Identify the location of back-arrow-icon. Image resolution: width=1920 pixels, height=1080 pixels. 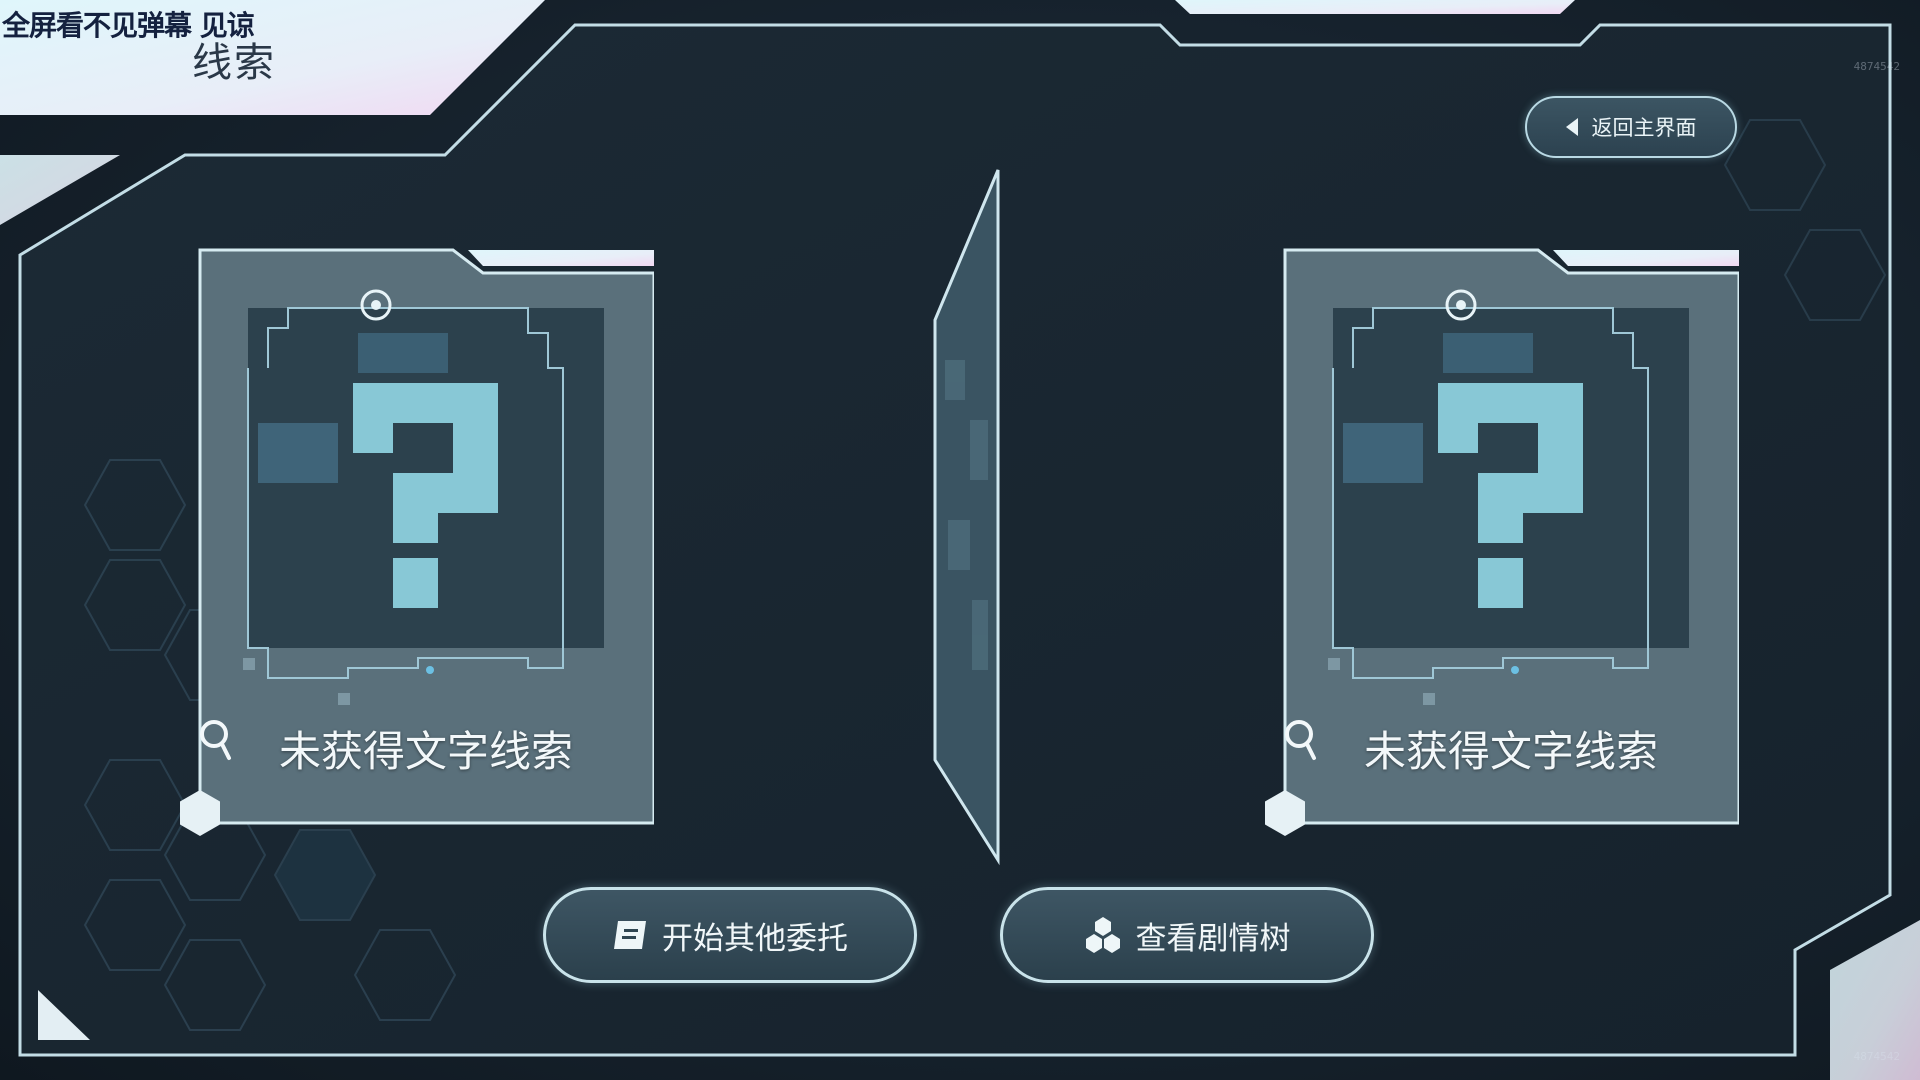
(1571, 127).